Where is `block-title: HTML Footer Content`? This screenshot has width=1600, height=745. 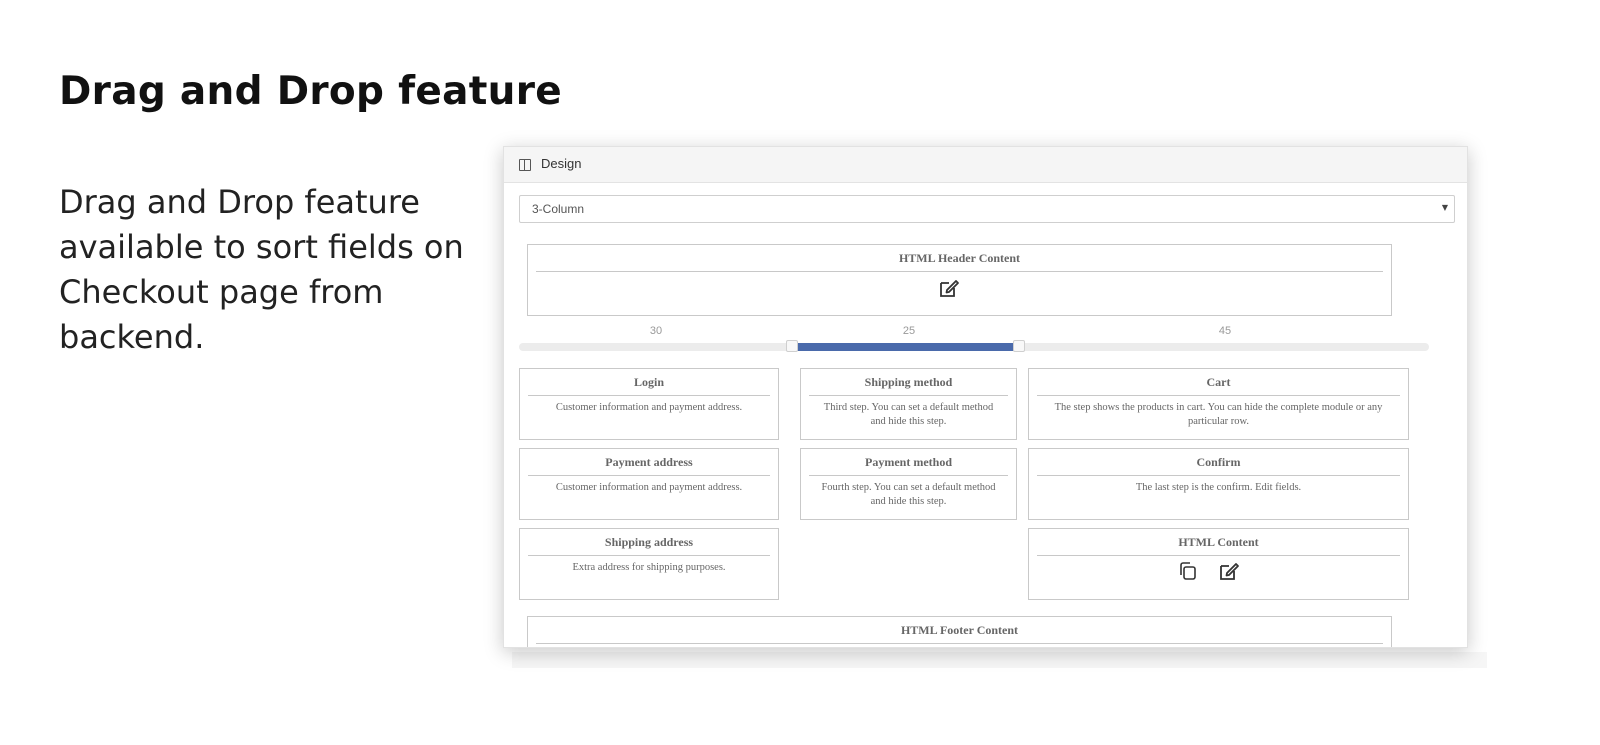
block-title: HTML Footer Content is located at coordinates (959, 633).